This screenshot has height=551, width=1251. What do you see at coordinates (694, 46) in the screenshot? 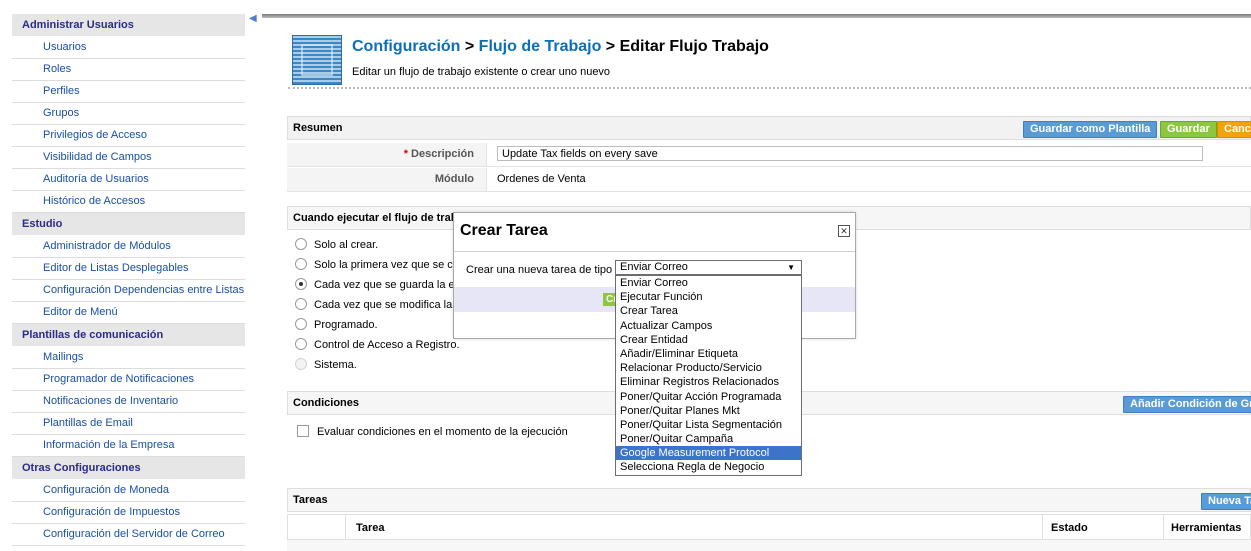
I see `breadcrumb-current: Editar Flujo Trabajo` at bounding box center [694, 46].